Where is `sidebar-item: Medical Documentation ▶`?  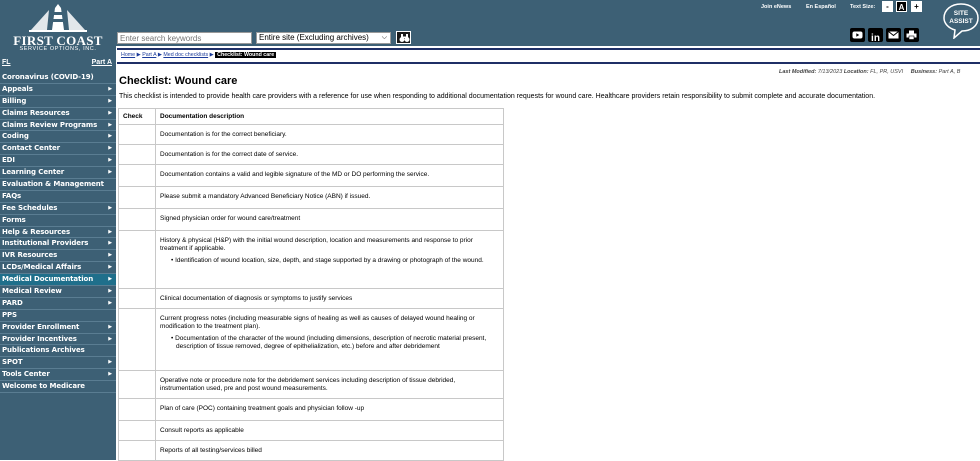 sidebar-item: Medical Documentation ▶ is located at coordinates (58, 280).